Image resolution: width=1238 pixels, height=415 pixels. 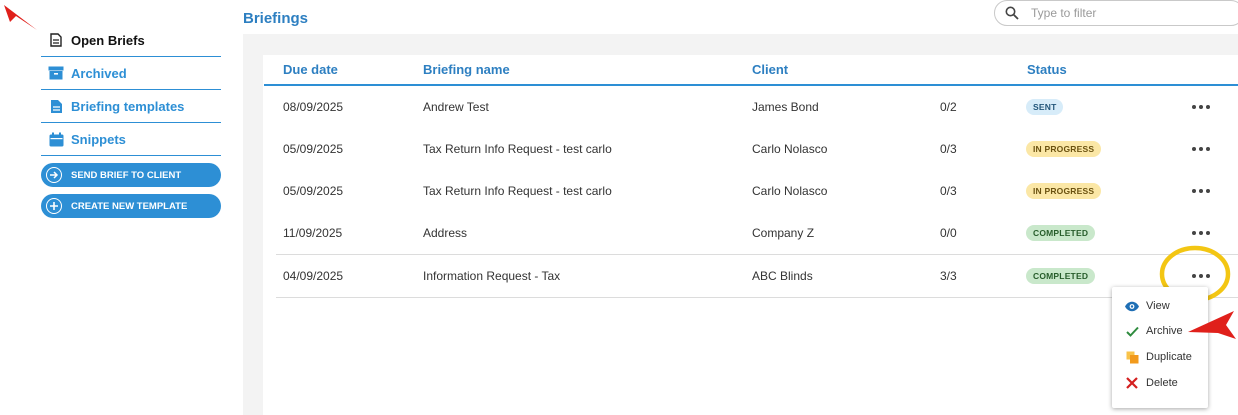 What do you see at coordinates (751, 70) in the screenshot?
I see `table-header` at bounding box center [751, 70].